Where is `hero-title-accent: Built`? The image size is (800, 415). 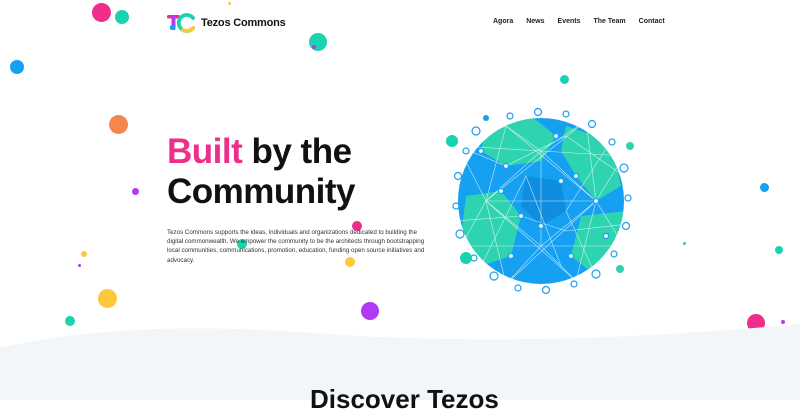 hero-title-accent: Built is located at coordinates (205, 151).